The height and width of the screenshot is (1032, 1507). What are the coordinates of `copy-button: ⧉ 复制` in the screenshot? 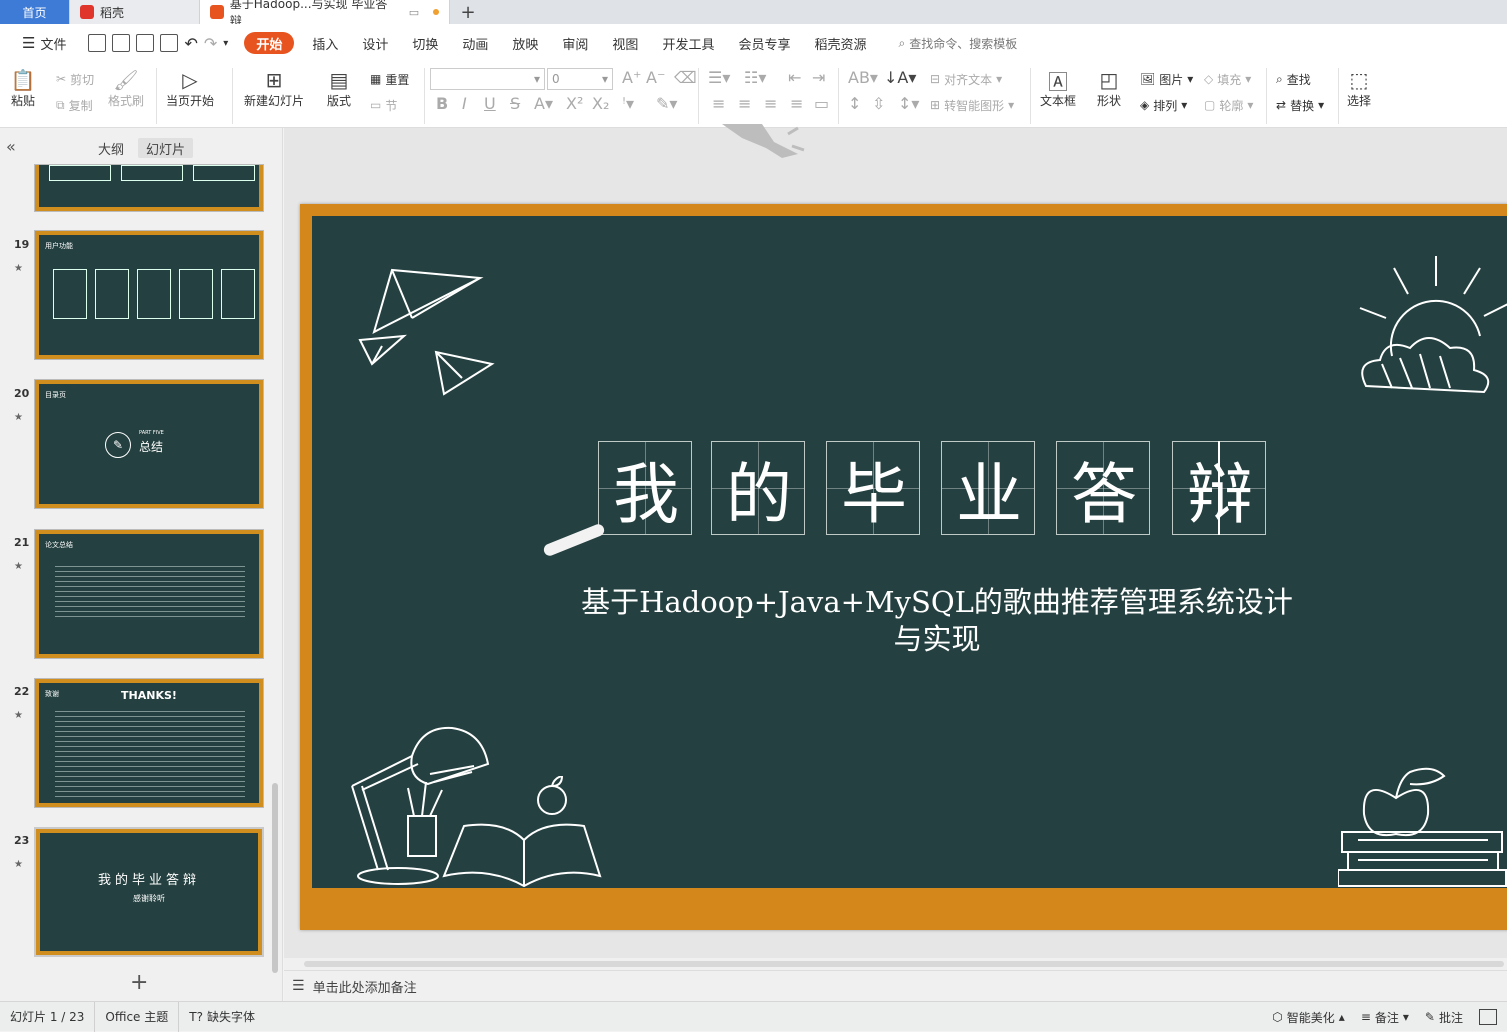 It's located at (74, 105).